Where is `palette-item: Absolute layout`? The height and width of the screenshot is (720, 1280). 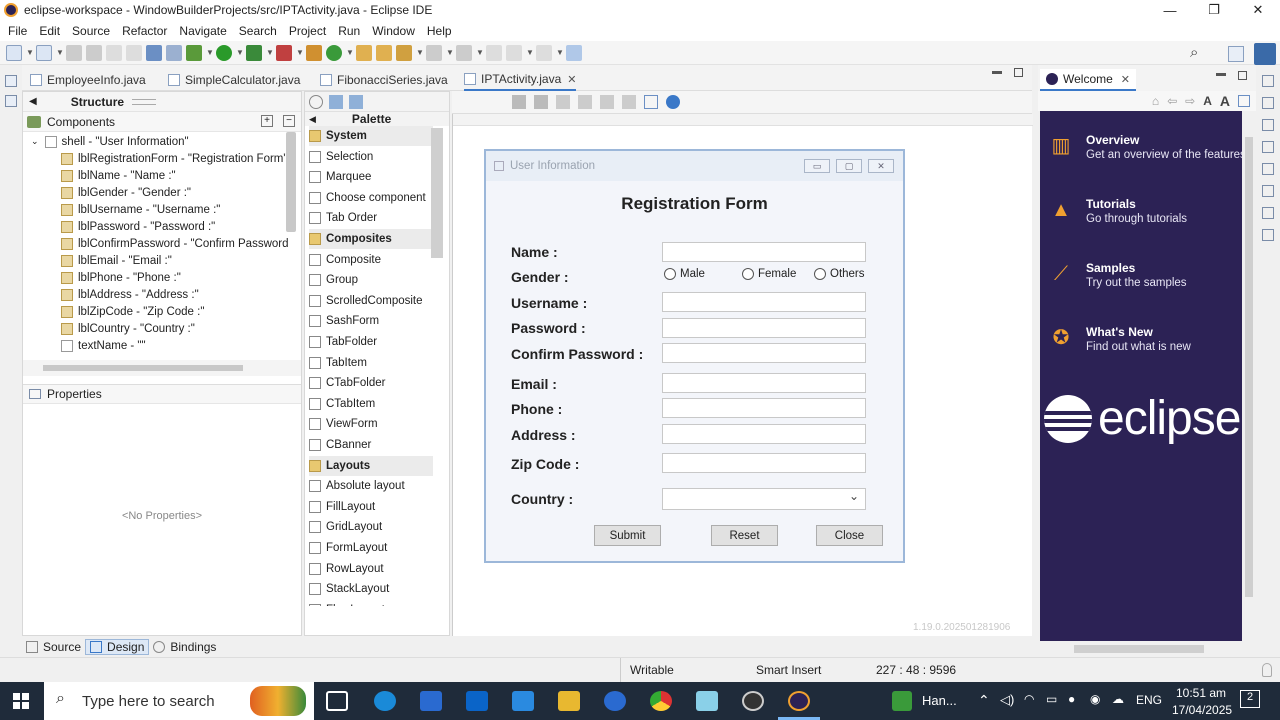
palette-item: Absolute layout is located at coordinates (371, 486).